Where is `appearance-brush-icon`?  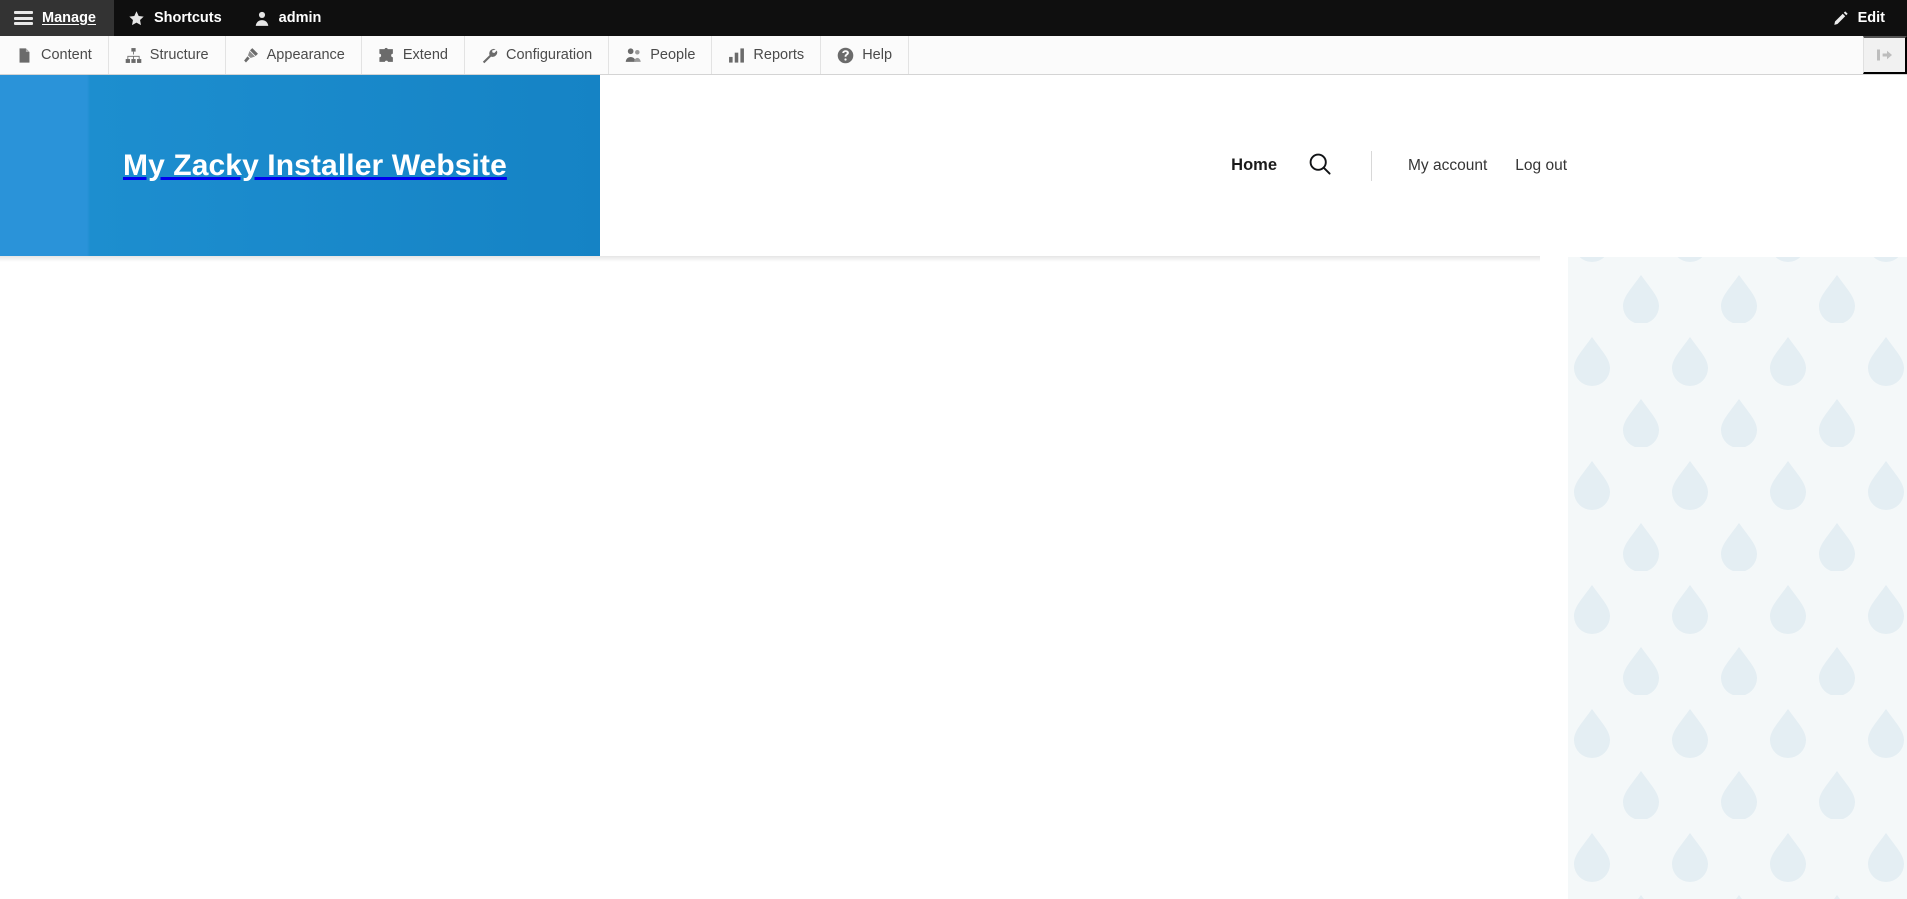
appearance-brush-icon is located at coordinates (250, 55).